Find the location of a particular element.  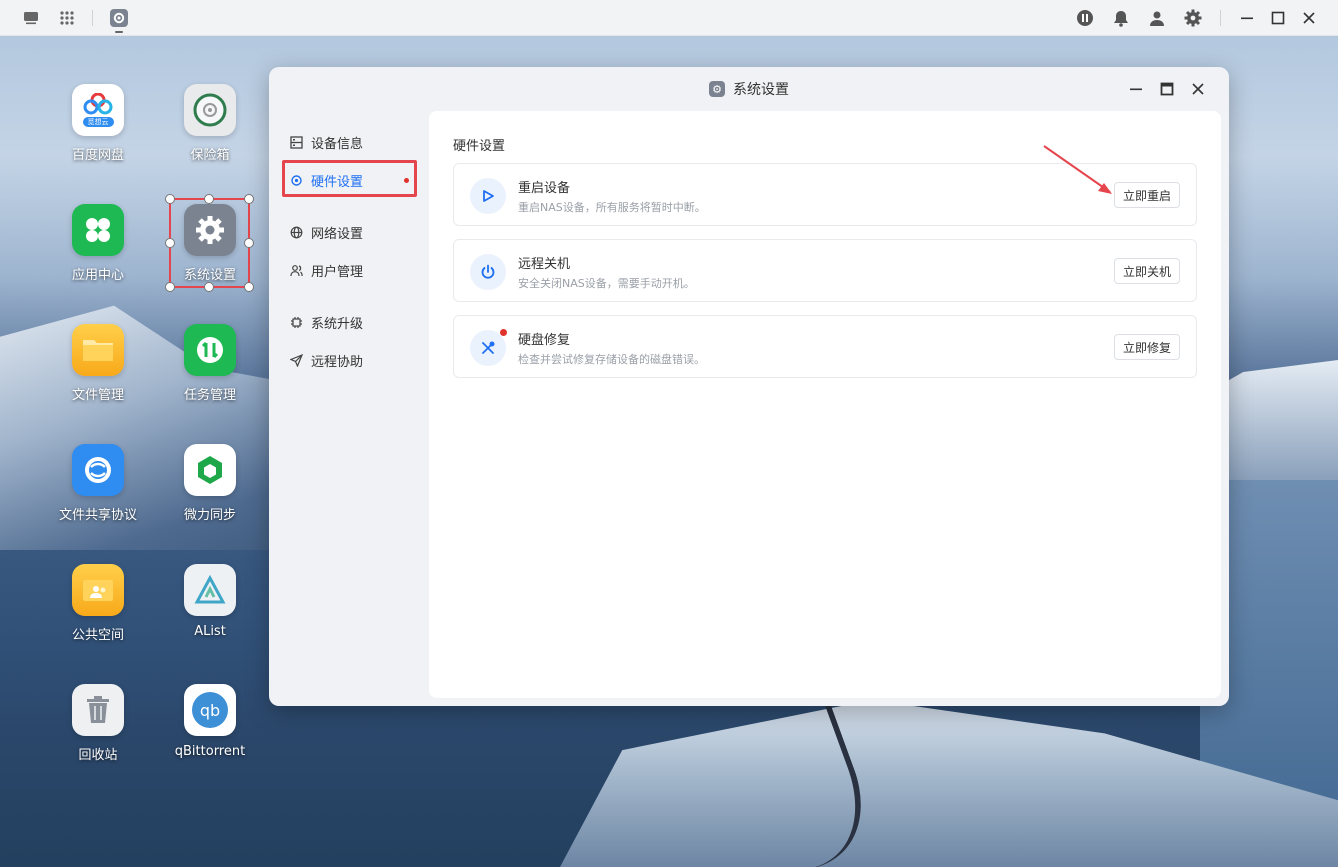

gear-icon is located at coordinates (1193, 18).